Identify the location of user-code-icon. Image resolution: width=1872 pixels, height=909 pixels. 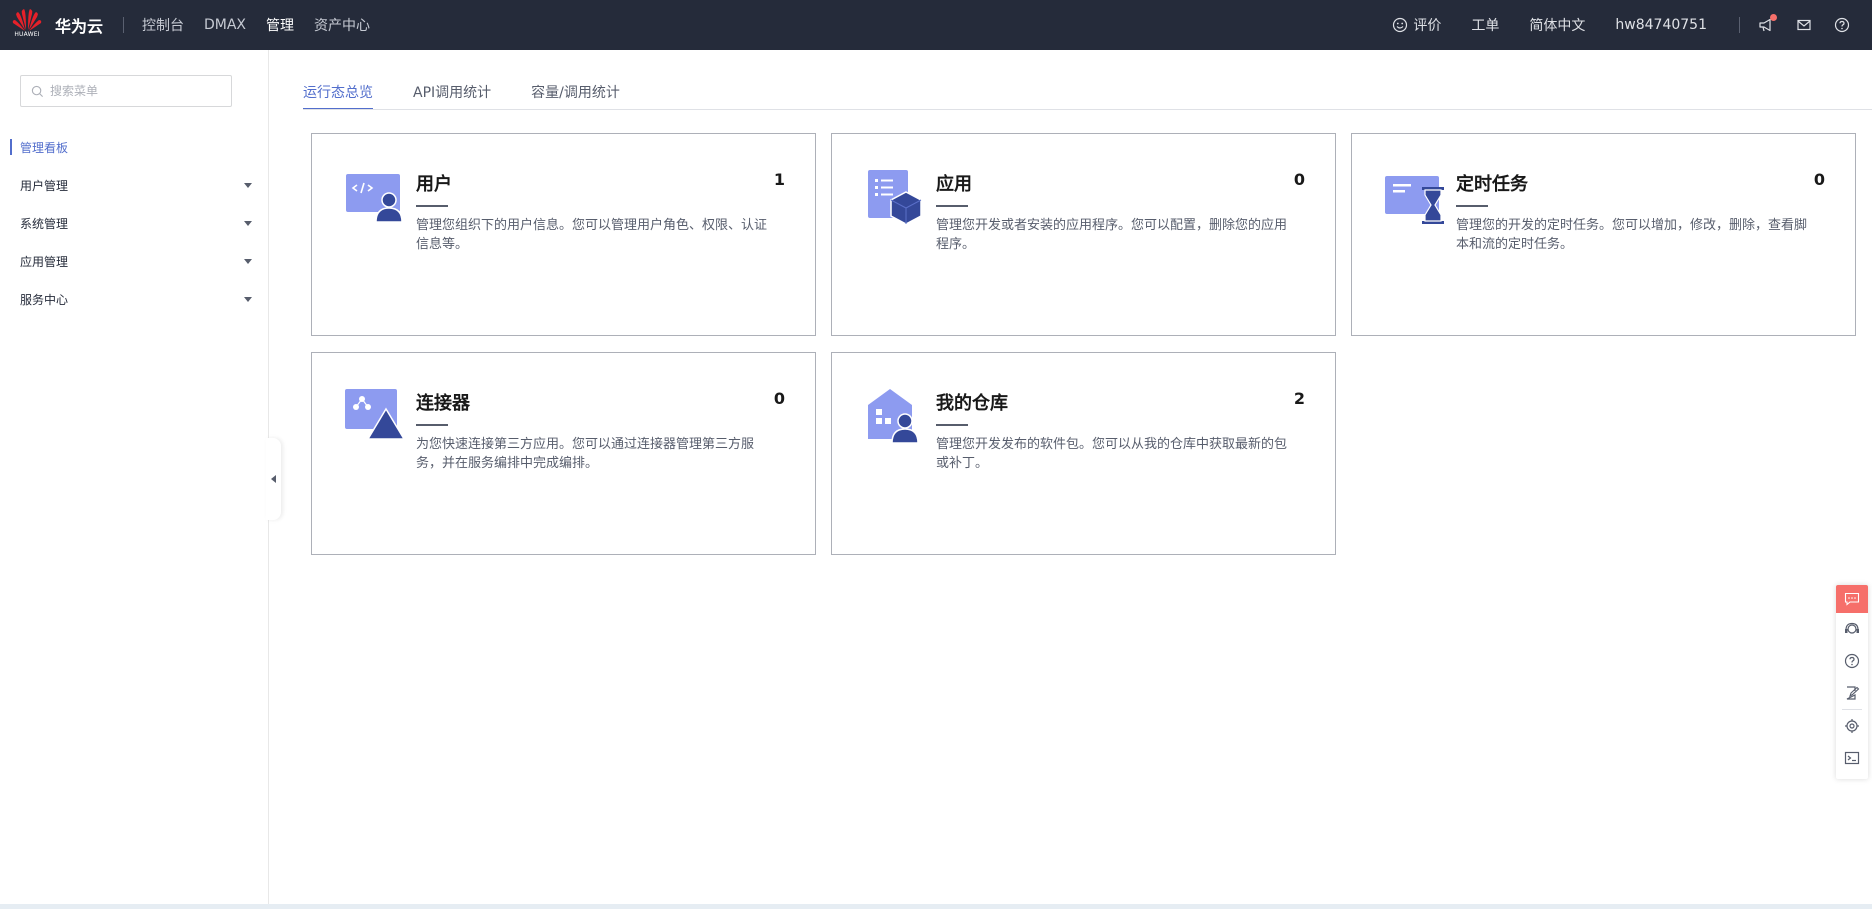
(374, 198).